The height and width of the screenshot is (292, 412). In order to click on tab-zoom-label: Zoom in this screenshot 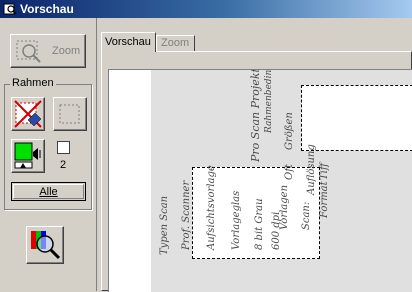, I will do `click(175, 43)`.